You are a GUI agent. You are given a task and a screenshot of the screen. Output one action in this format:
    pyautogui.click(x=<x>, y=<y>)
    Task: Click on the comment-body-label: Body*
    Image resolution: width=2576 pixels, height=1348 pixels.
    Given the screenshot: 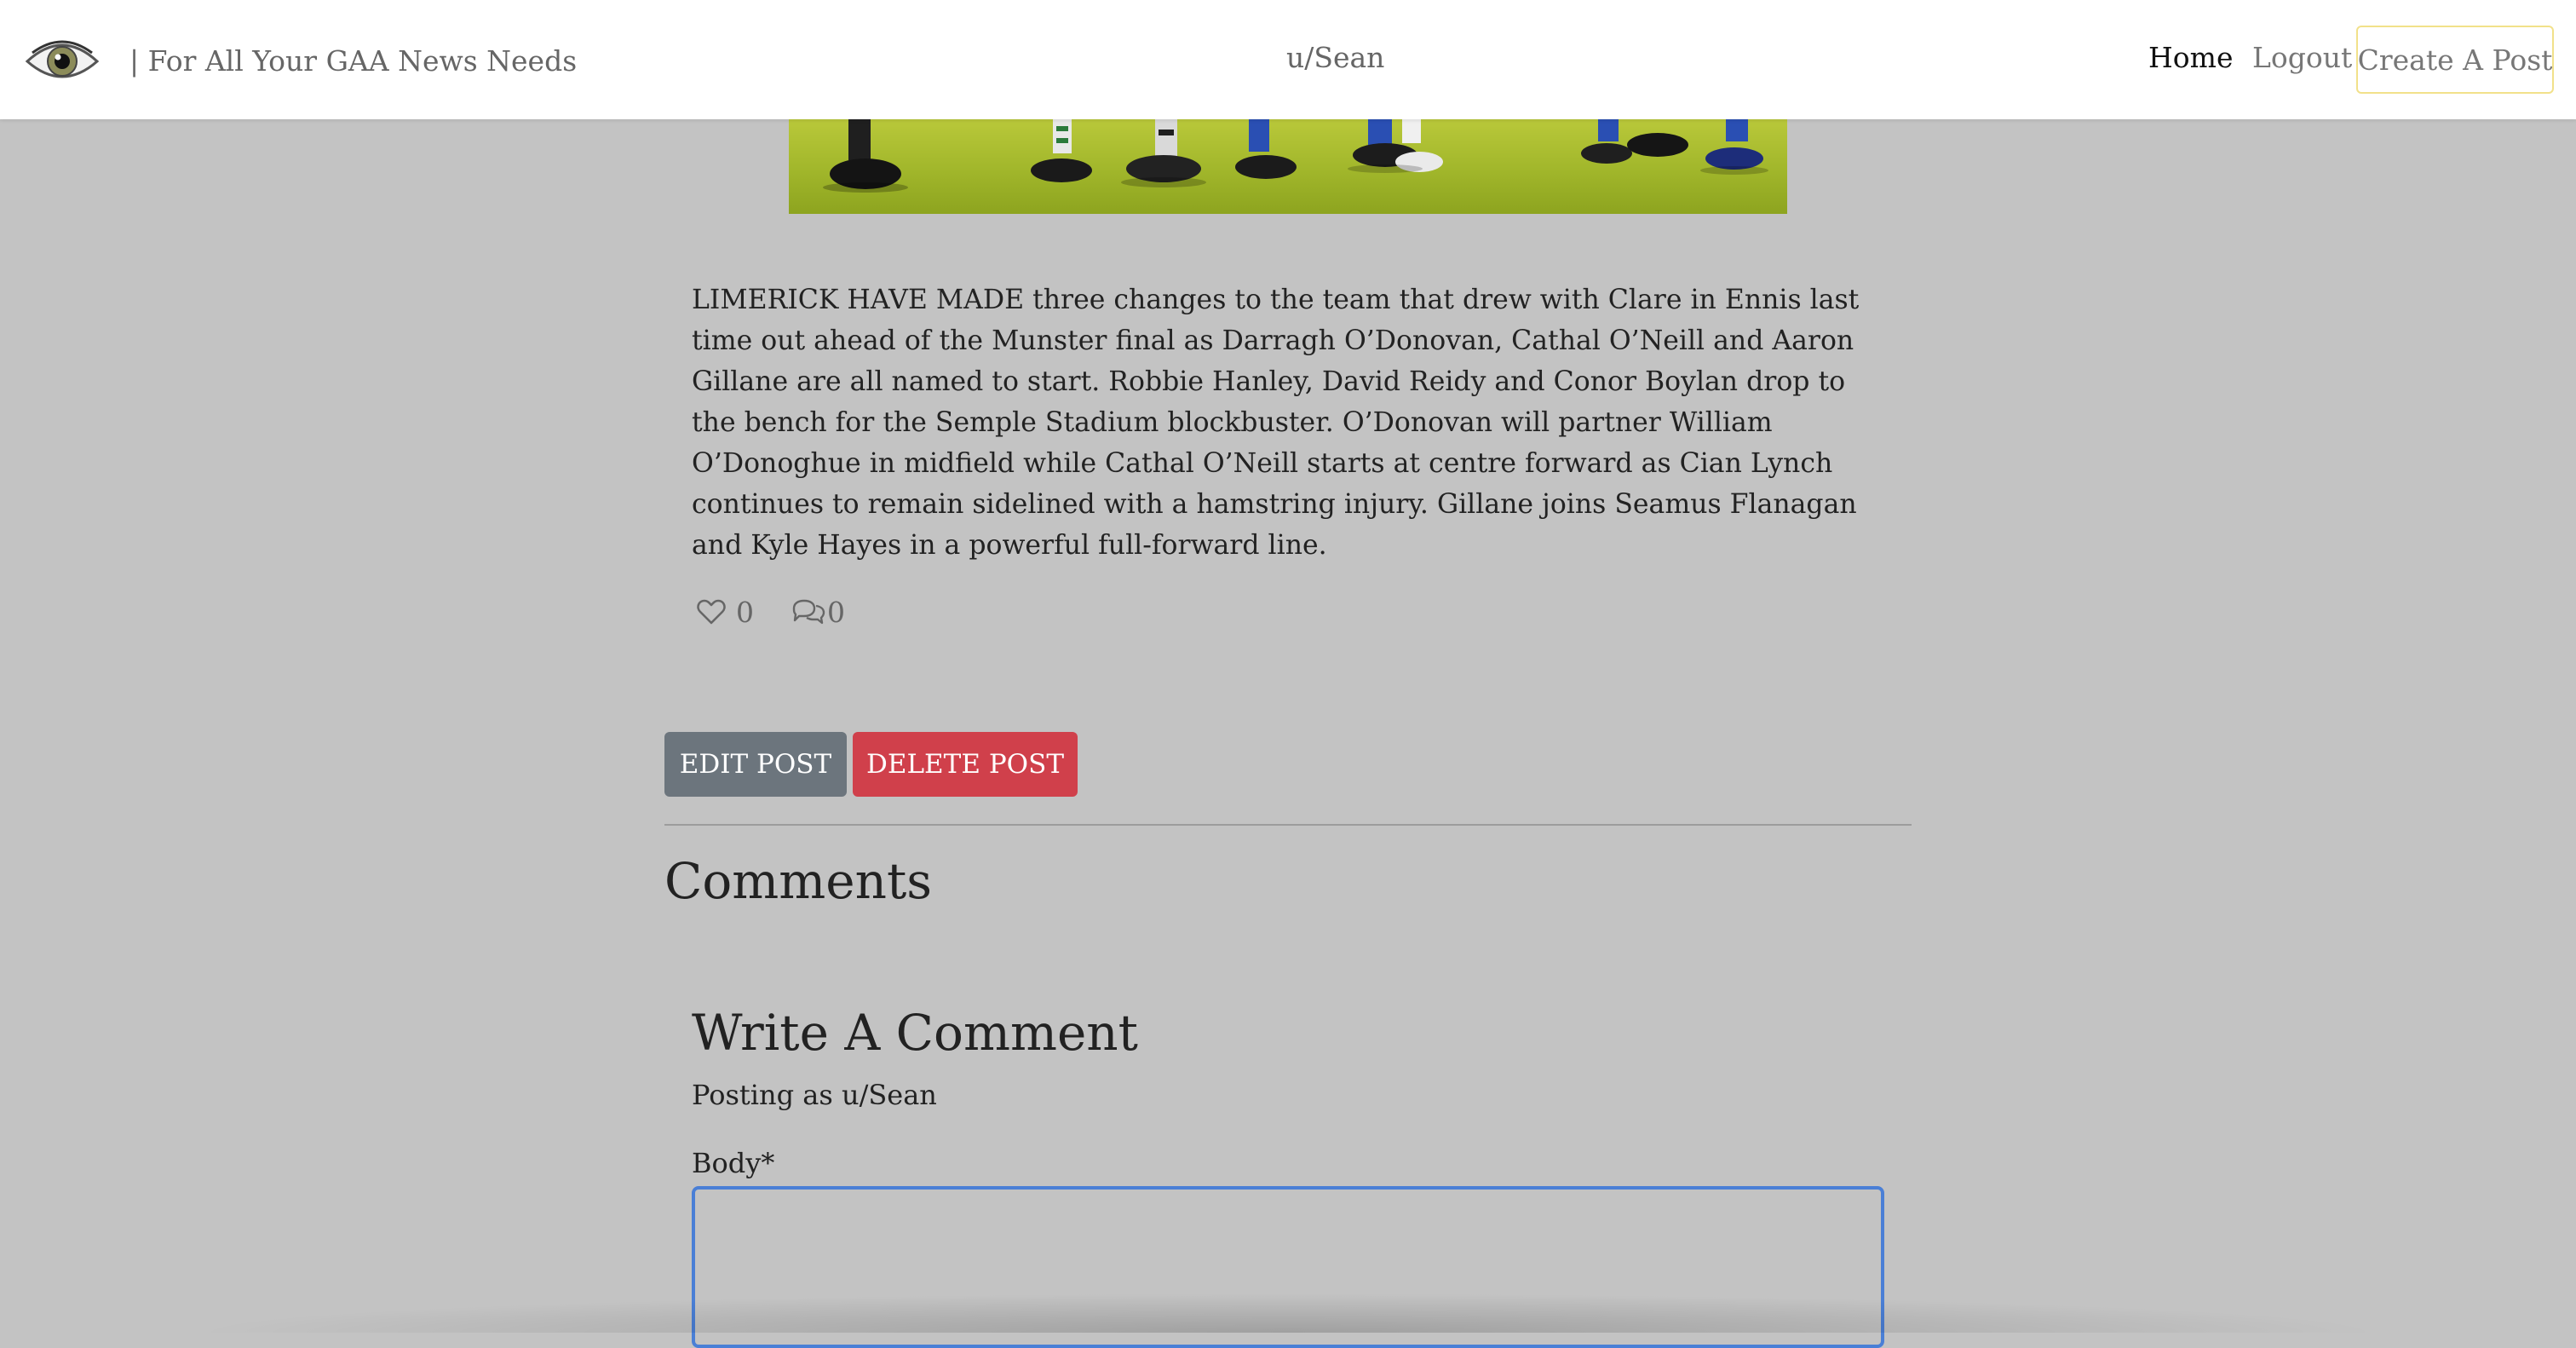 What is the action you would take?
    pyautogui.click(x=733, y=1163)
    